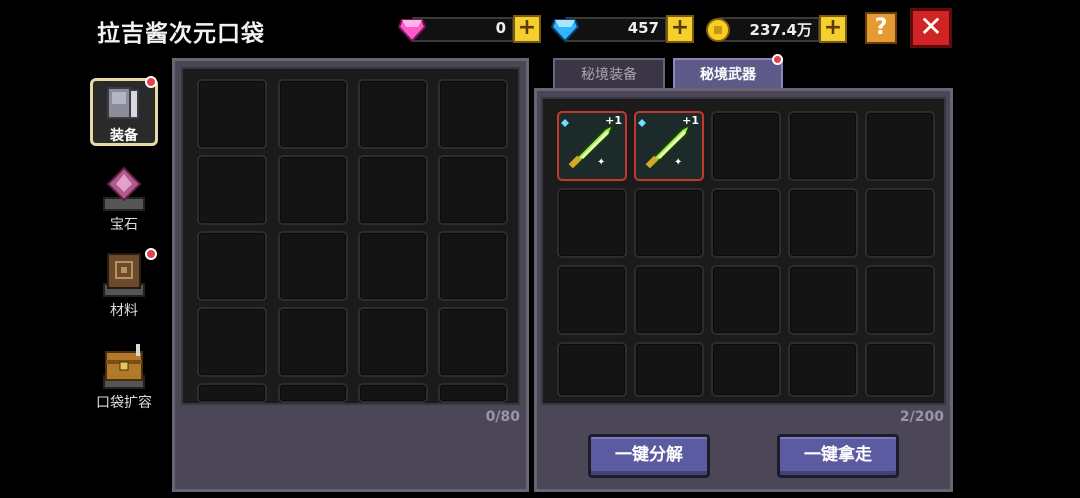 Image resolution: width=1080 pixels, height=498 pixels. Describe the element at coordinates (124, 136) in the screenshot. I see `sidebar-item-label: 装备` at that location.